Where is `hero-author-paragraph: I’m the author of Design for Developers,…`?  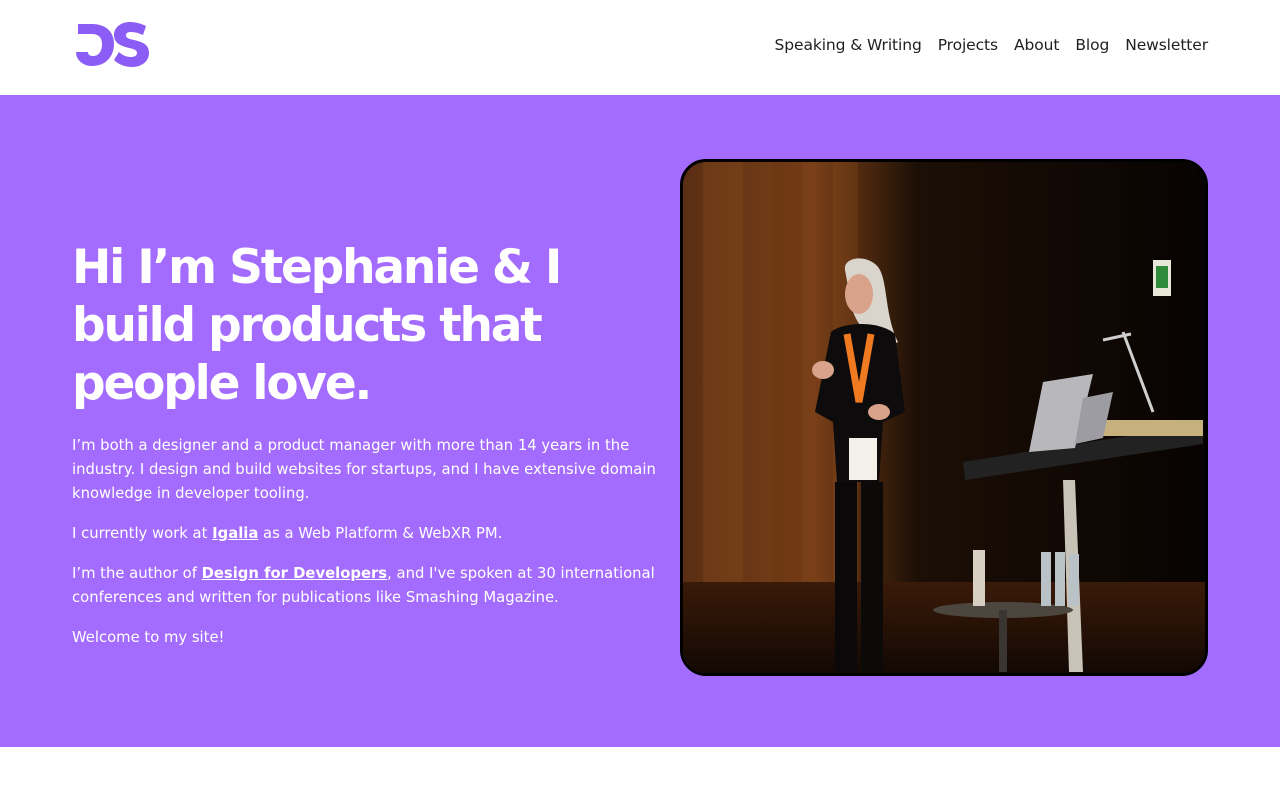 hero-author-paragraph: I’m the author of Design for Developers,… is located at coordinates (367, 586).